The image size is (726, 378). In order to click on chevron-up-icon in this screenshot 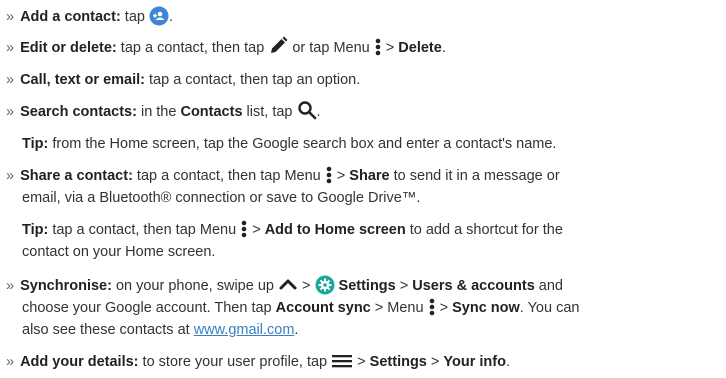, I will do `click(288, 284)`.